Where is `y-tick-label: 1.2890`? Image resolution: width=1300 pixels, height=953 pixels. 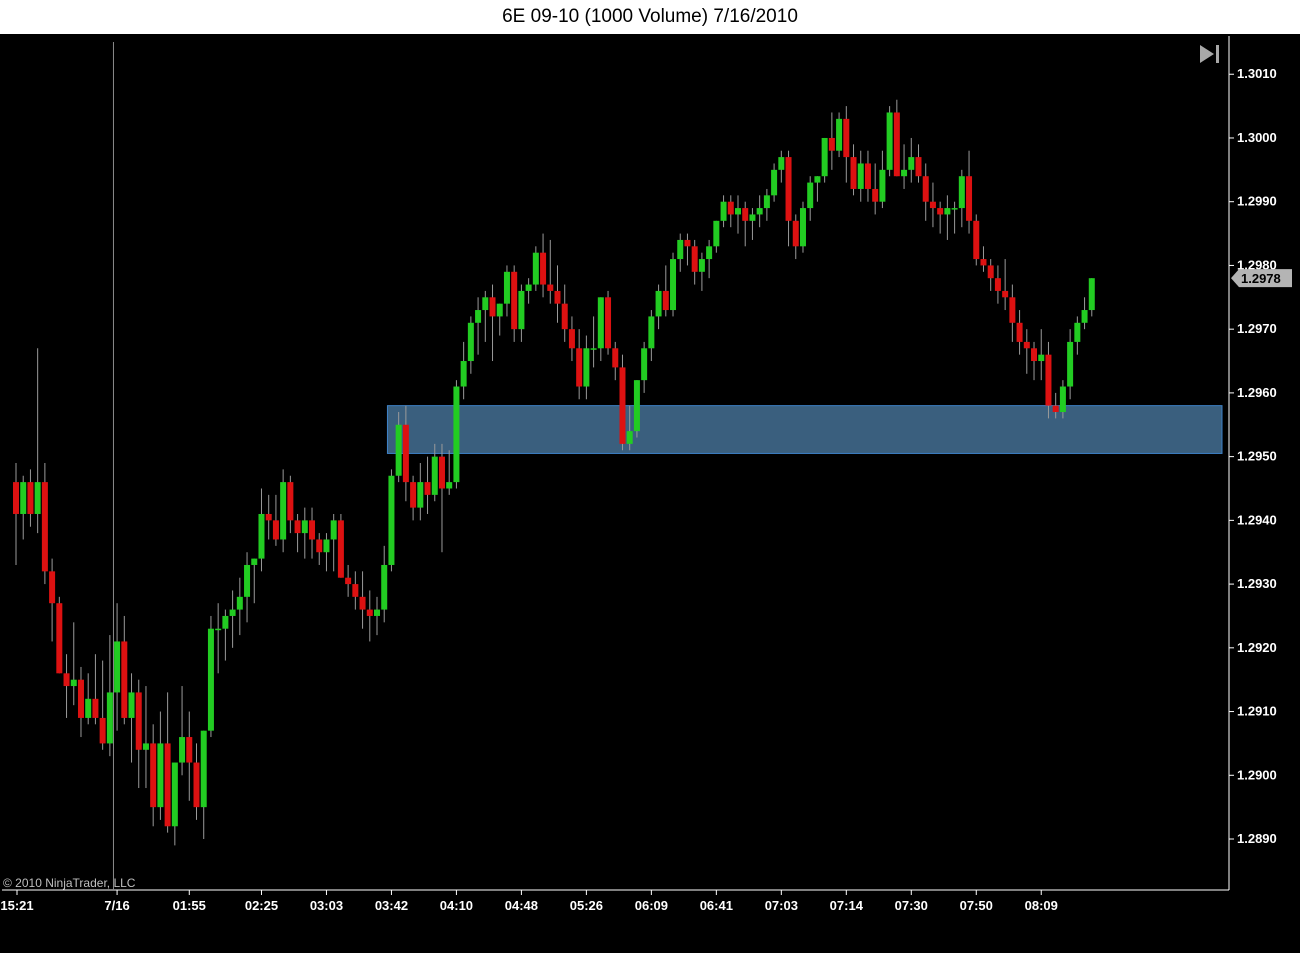 y-tick-label: 1.2890 is located at coordinates (1257, 838).